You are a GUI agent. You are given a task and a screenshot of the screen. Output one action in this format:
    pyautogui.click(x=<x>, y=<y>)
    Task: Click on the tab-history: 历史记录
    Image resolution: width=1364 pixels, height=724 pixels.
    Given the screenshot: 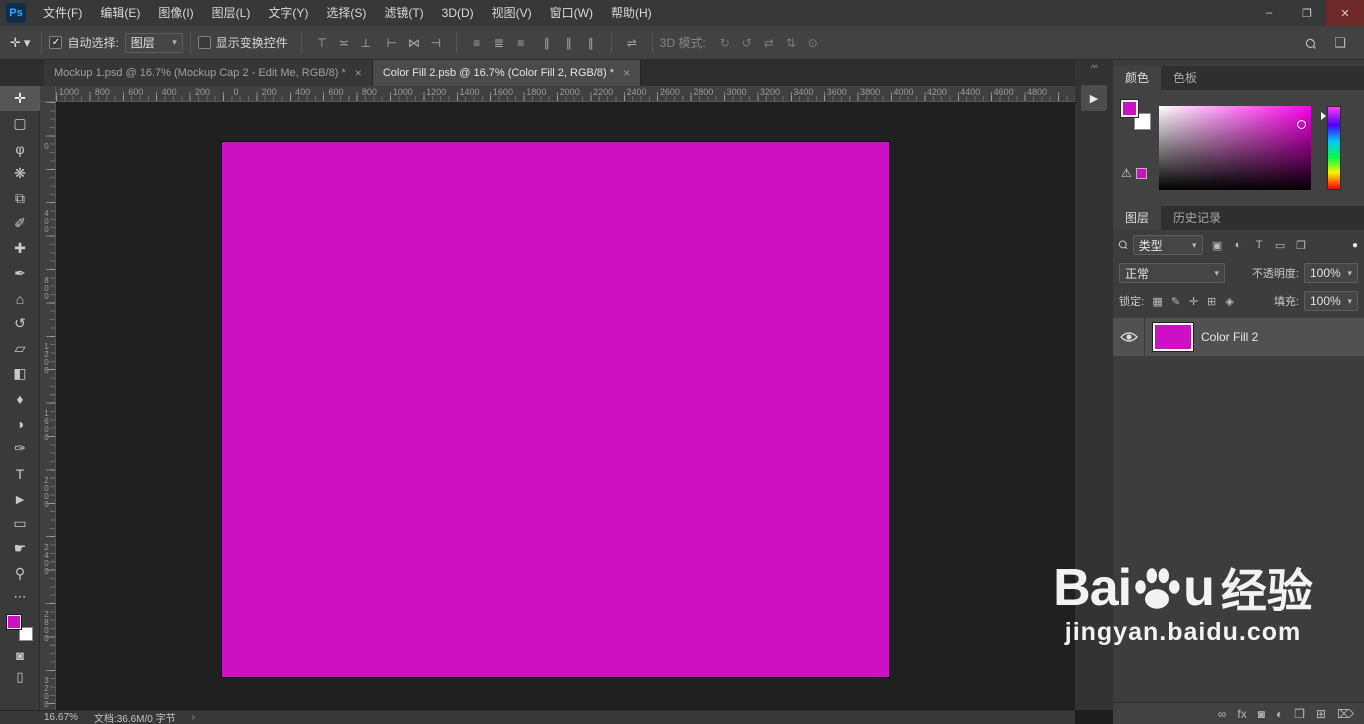 What is the action you would take?
    pyautogui.click(x=1197, y=218)
    